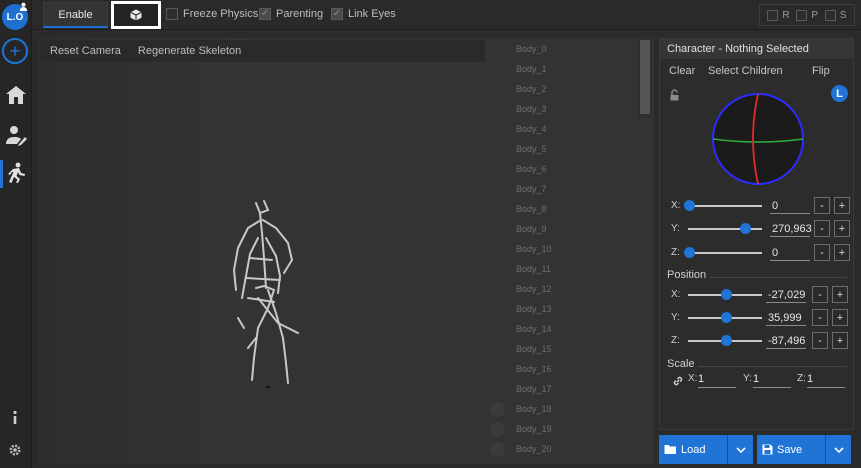 This screenshot has height=468, width=861. I want to click on position-x-knob, so click(726, 294).